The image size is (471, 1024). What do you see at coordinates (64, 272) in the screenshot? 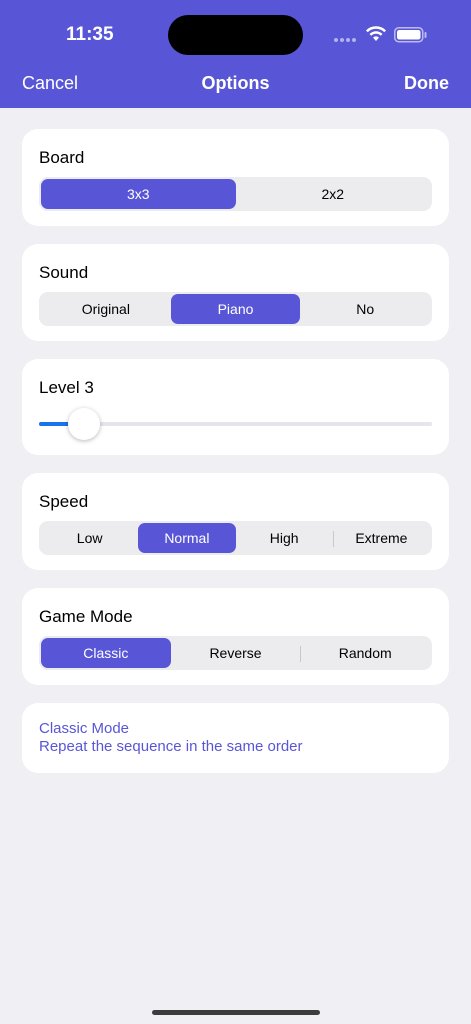
I see `sound-title: Sound` at bounding box center [64, 272].